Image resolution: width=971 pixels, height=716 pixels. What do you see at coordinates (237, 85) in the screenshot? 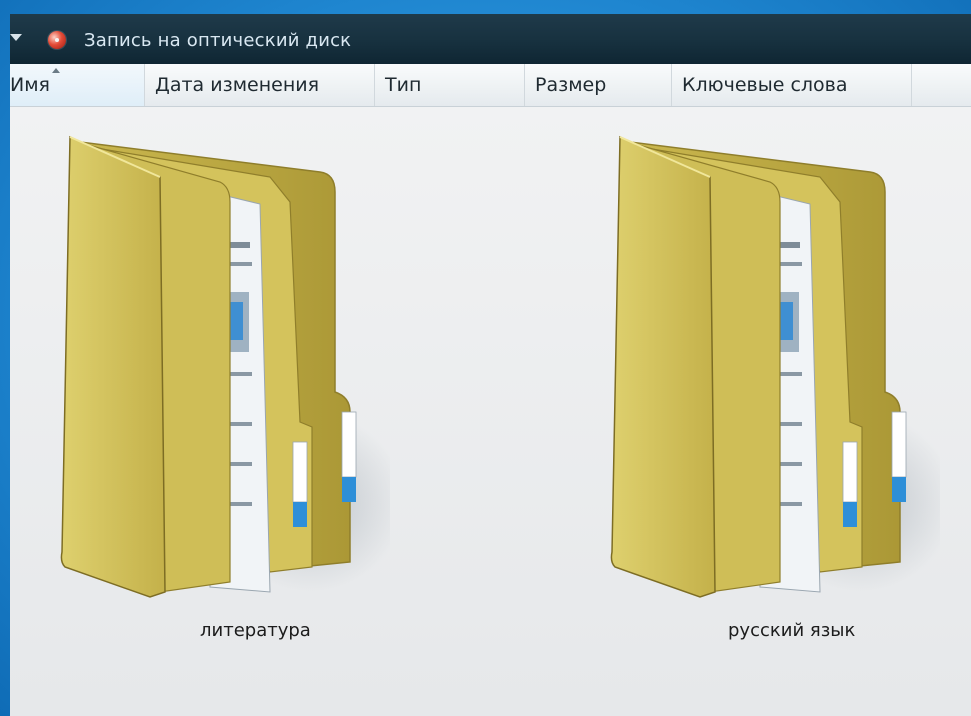
I see `column-header-date-modified-label: Дата изменения` at bounding box center [237, 85].